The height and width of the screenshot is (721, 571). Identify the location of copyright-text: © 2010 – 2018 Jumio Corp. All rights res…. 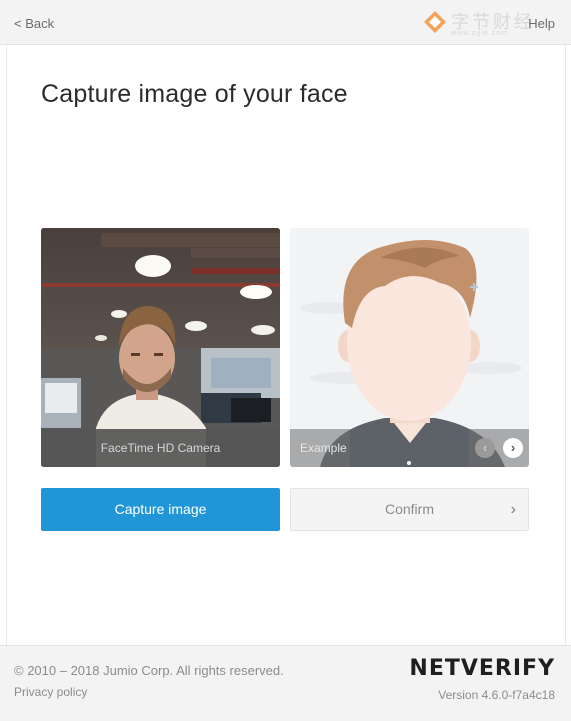
(149, 670).